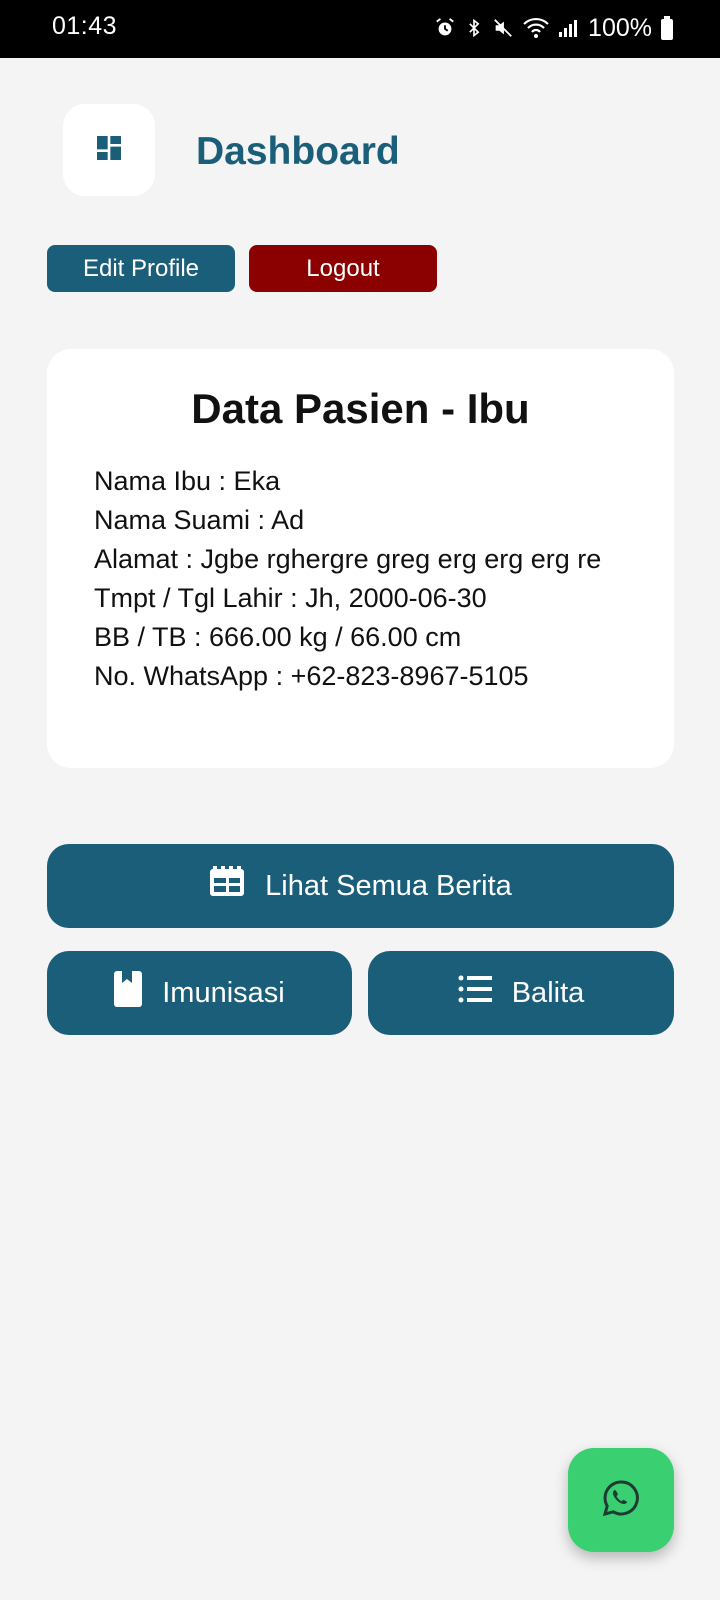 Image resolution: width=720 pixels, height=1600 pixels. What do you see at coordinates (503, 28) in the screenshot?
I see `mute-icon` at bounding box center [503, 28].